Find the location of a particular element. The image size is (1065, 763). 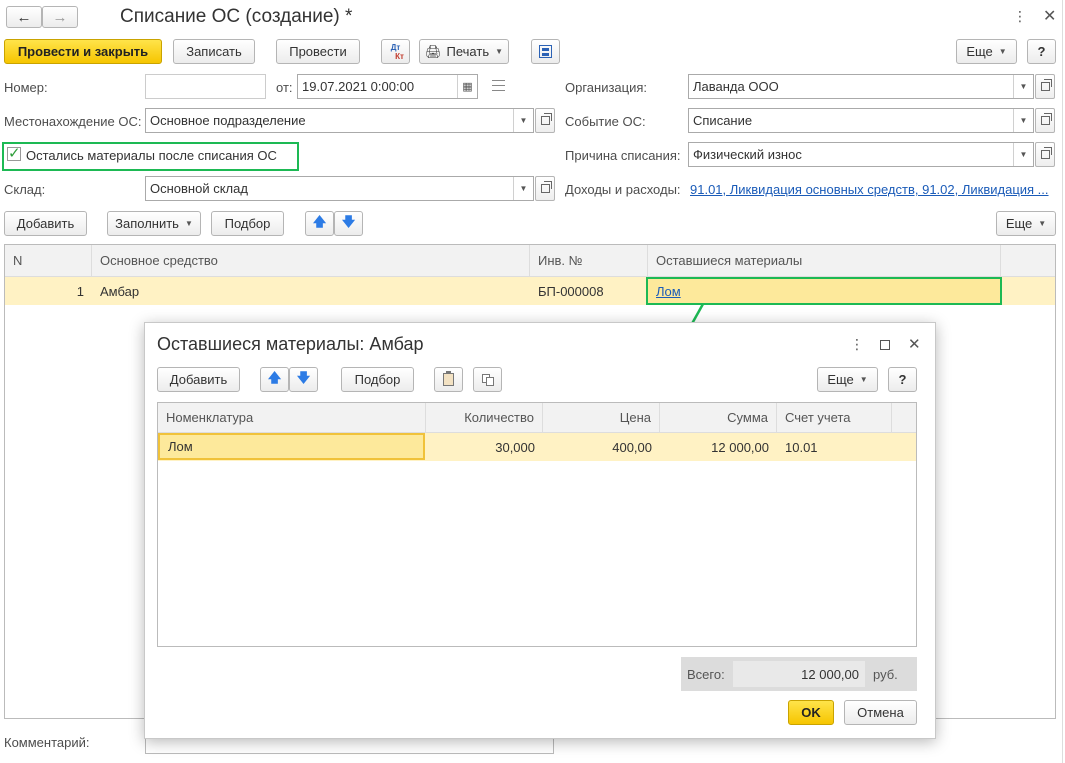

total-label: Всего: is located at coordinates (706, 674).